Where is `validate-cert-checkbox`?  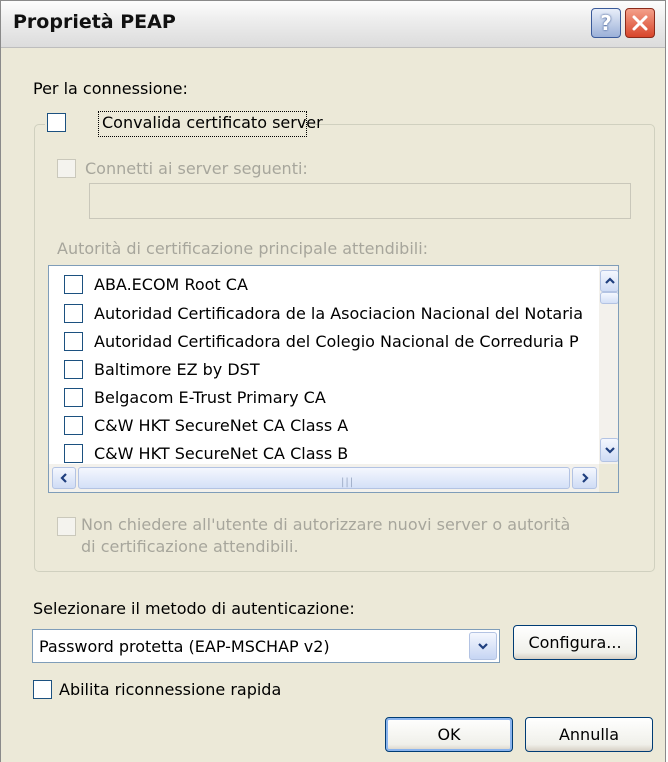 validate-cert-checkbox is located at coordinates (56, 122).